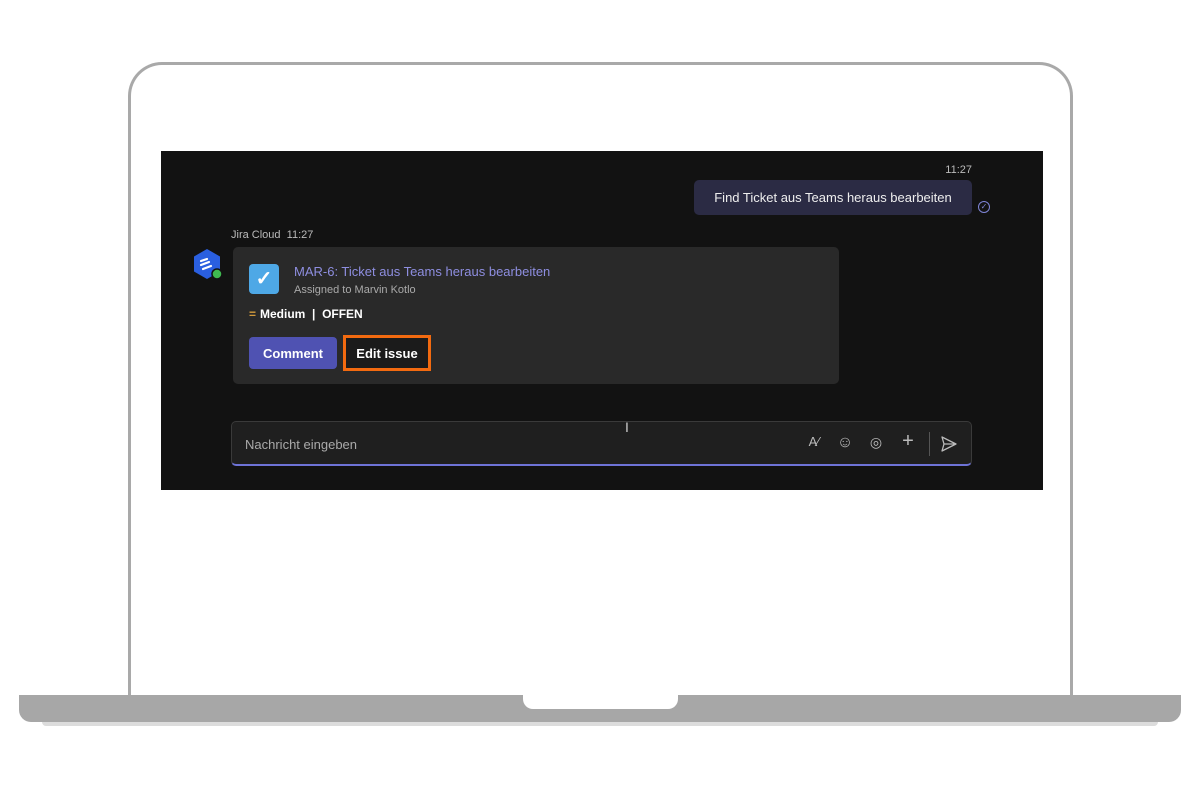  I want to click on priority-medium-icon: =, so click(253, 314).